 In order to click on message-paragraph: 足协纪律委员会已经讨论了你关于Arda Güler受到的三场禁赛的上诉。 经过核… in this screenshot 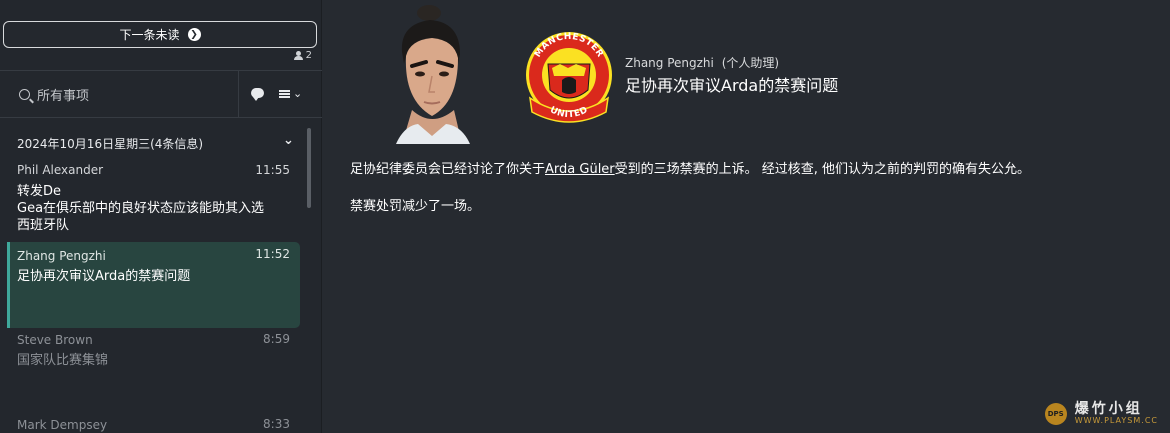, I will do `click(755, 170)`.